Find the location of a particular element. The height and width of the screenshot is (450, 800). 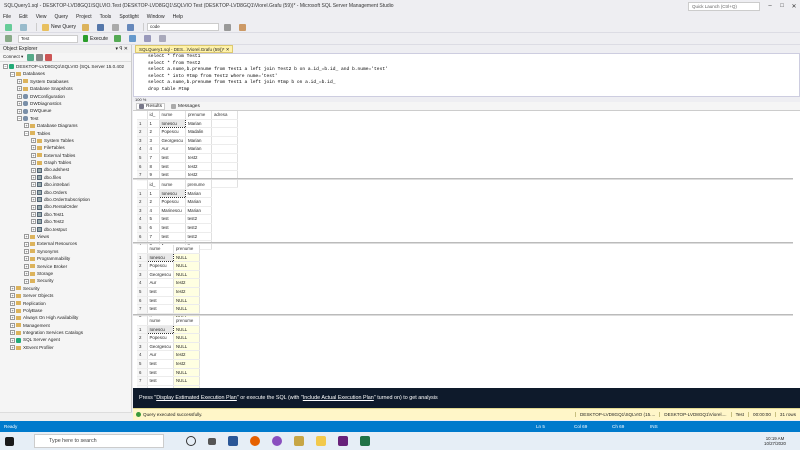

row-number: 1 is located at coordinates (142, 124).